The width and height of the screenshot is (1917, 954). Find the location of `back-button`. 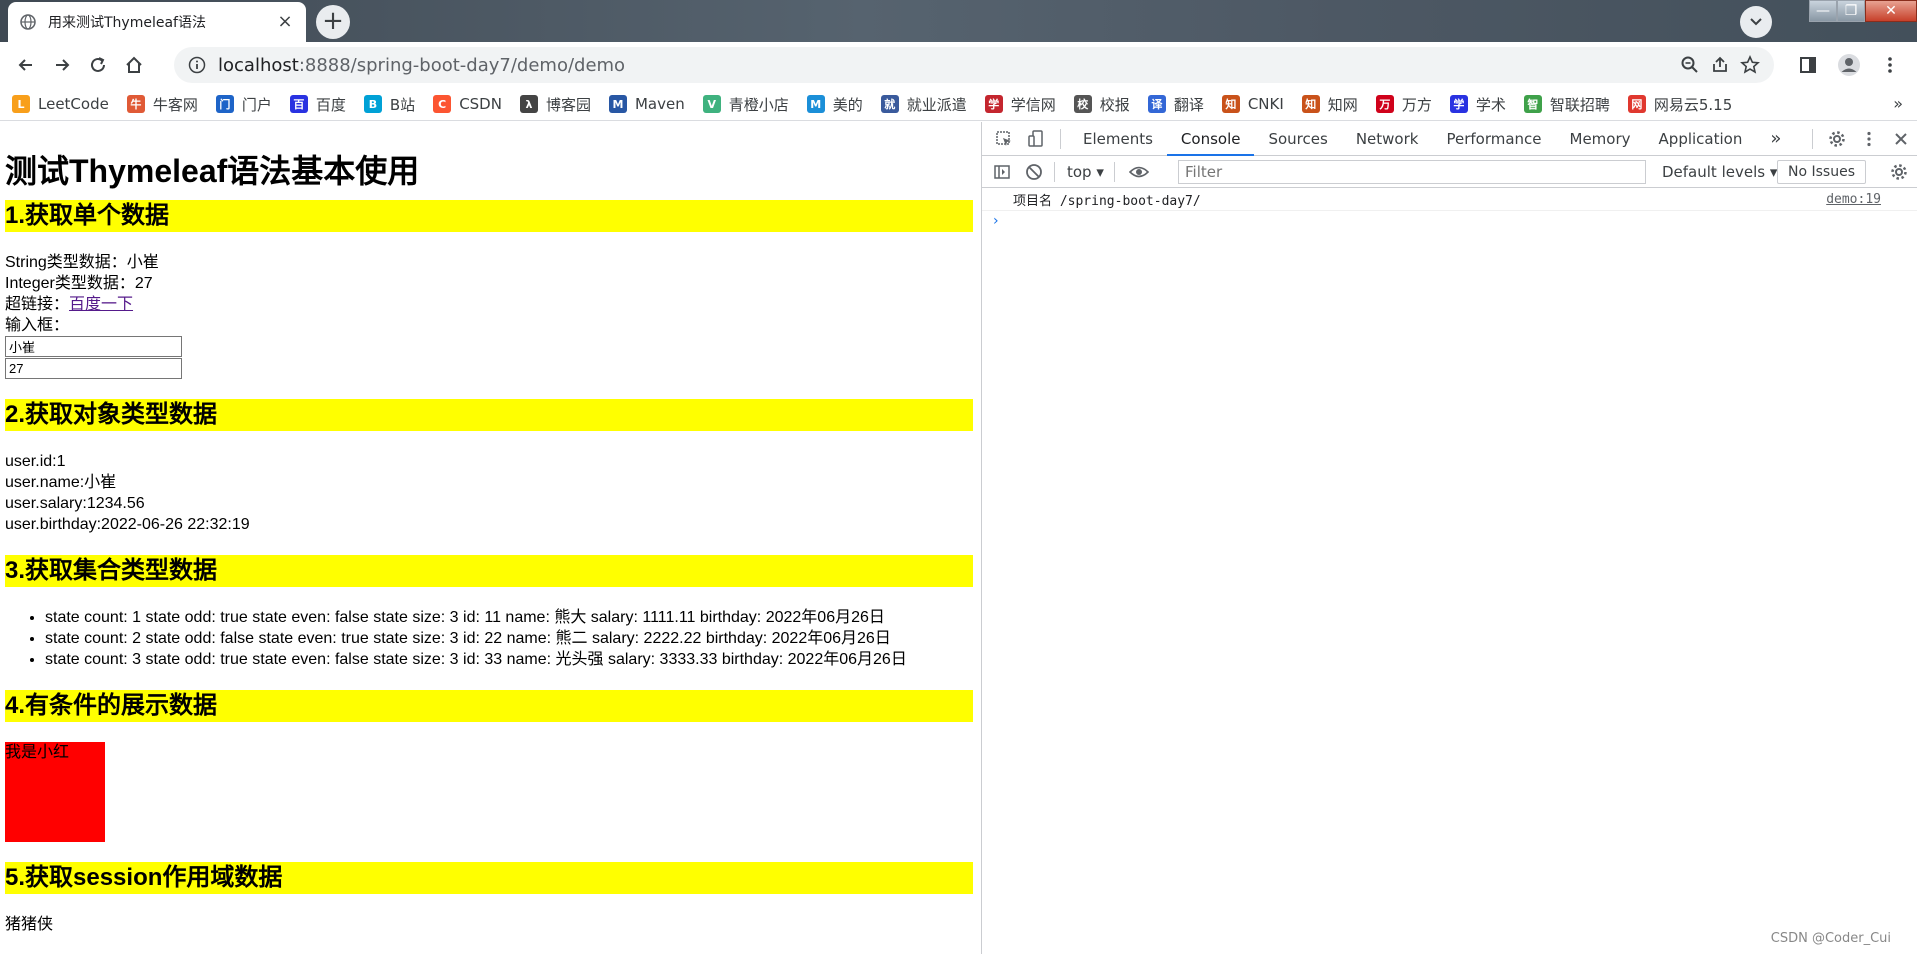

back-button is located at coordinates (26, 65).